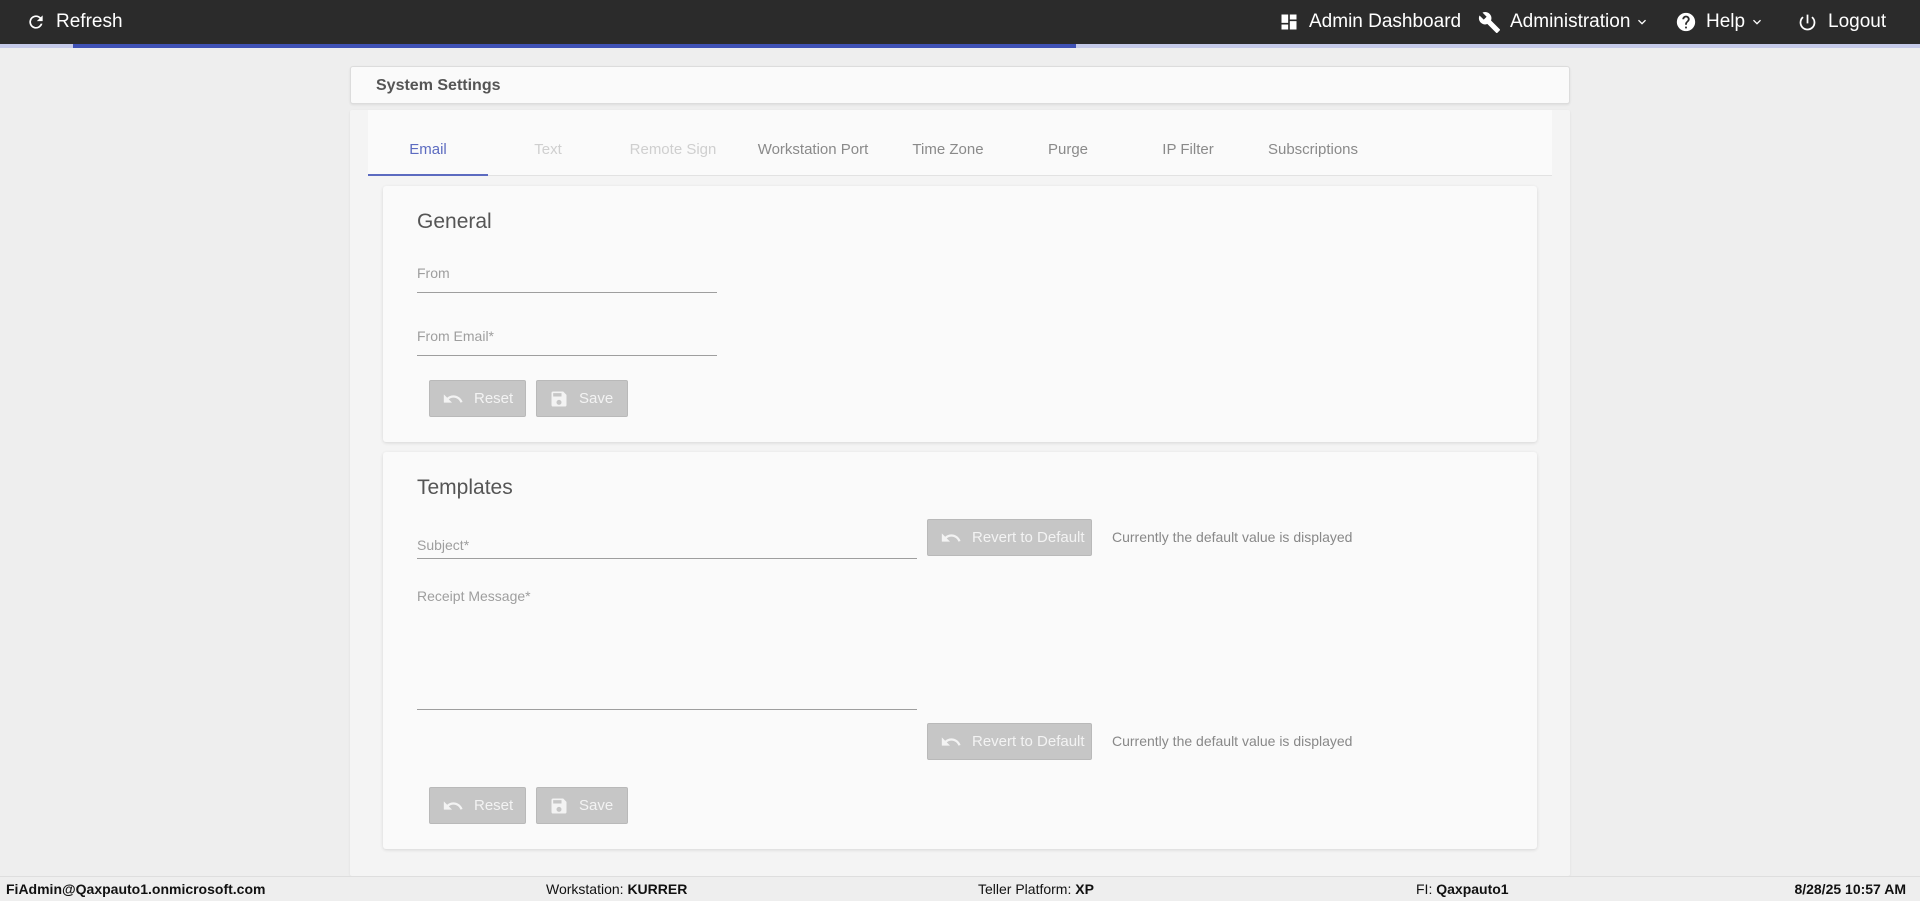  Describe the element at coordinates (1188, 143) in the screenshot. I see `tab-ip-filter: IP Filter` at that location.